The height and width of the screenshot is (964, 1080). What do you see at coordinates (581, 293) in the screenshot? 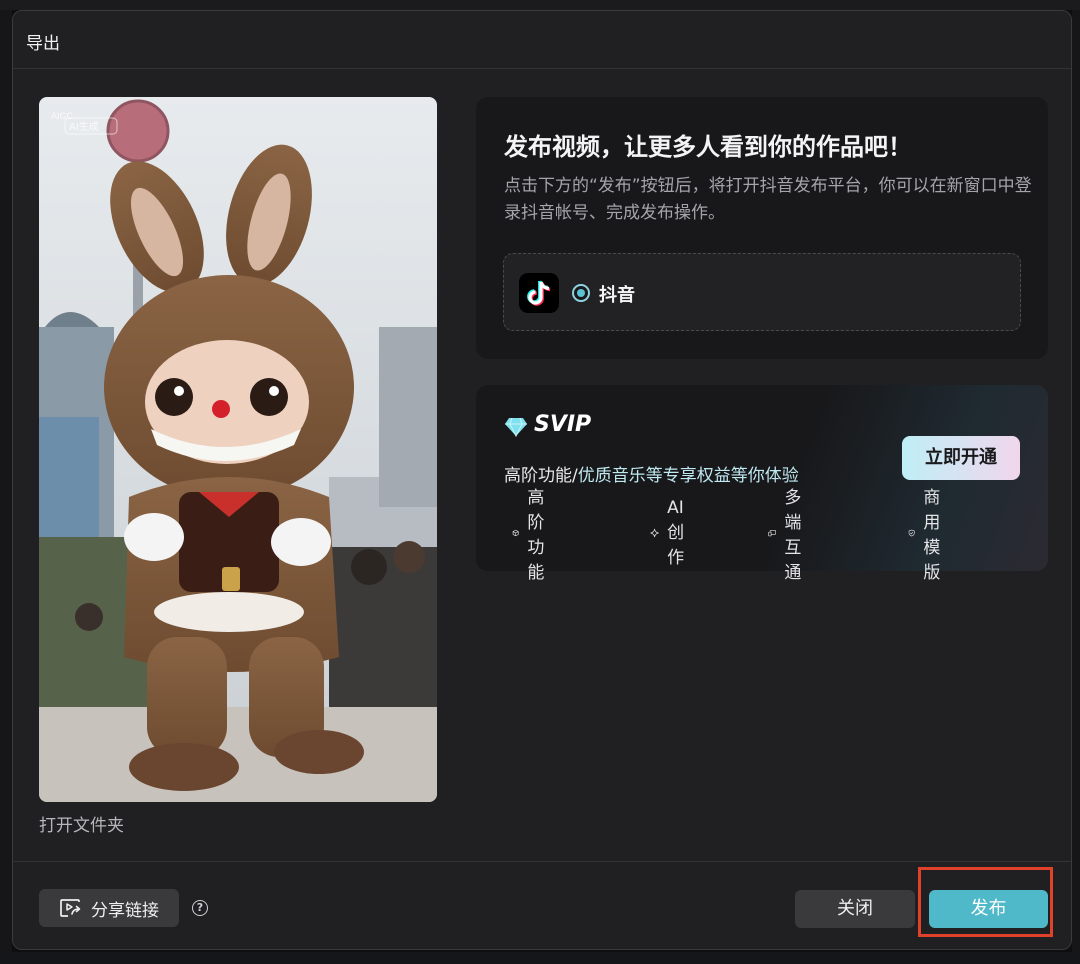
I see `platform-radio-selected` at bounding box center [581, 293].